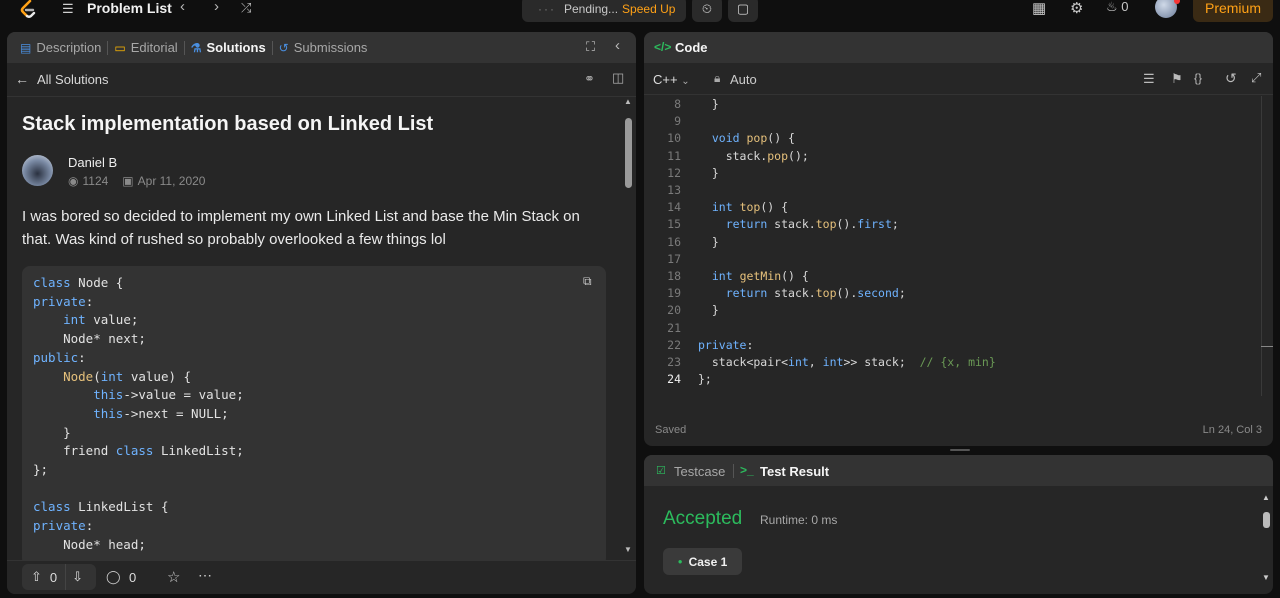  I want to click on auto-mode-label: Auto, so click(743, 79).